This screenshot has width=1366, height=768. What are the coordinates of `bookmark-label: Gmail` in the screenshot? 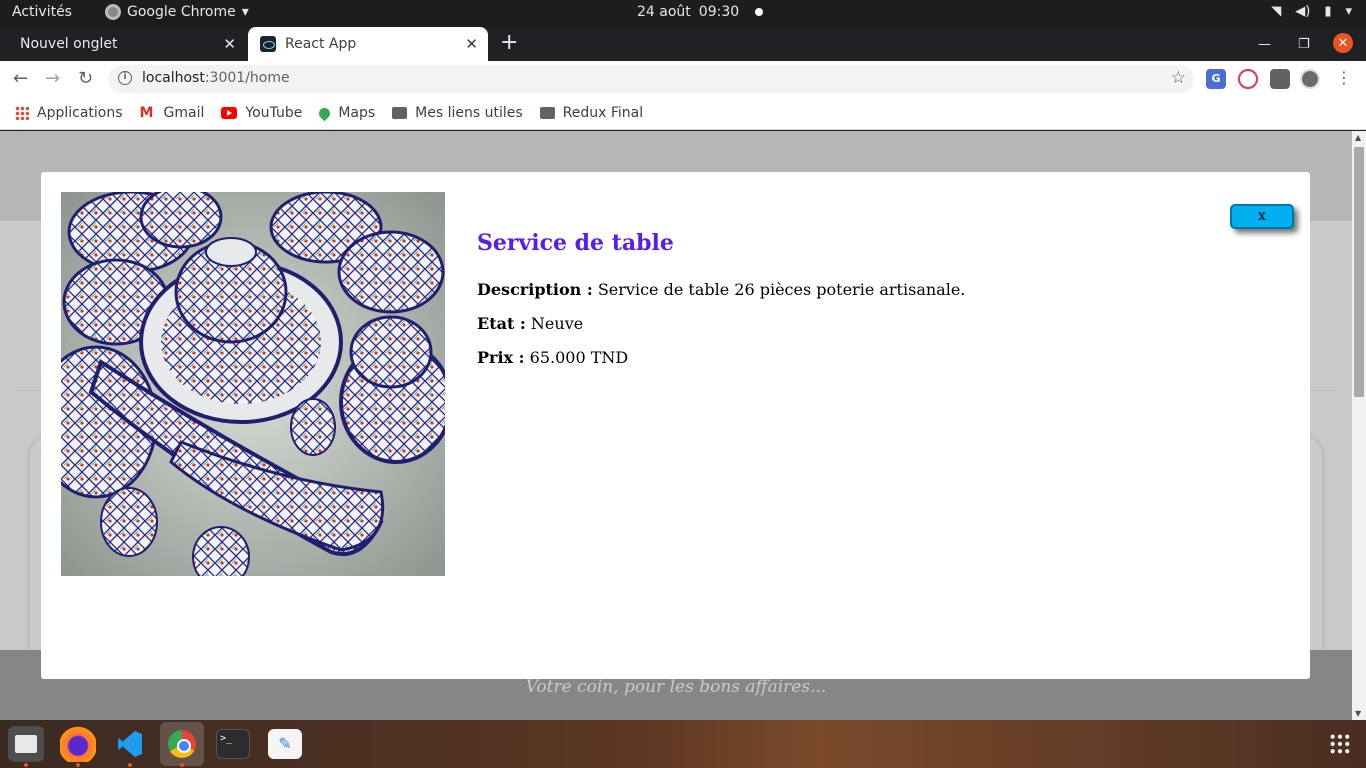 It's located at (184, 113).